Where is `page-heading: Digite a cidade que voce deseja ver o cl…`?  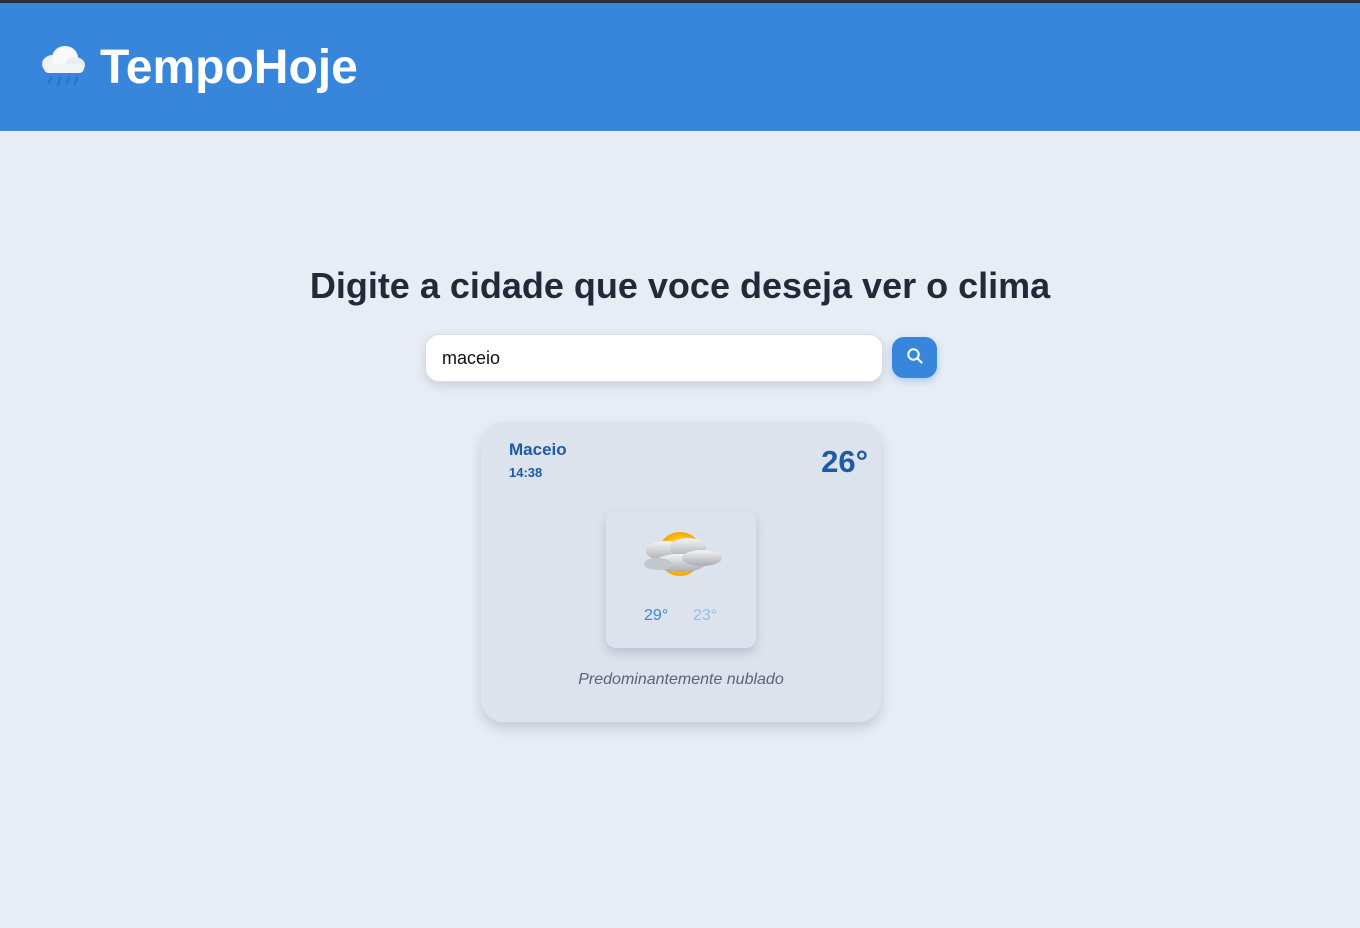
page-heading: Digite a cidade que voce deseja ver o cl… is located at coordinates (680, 285).